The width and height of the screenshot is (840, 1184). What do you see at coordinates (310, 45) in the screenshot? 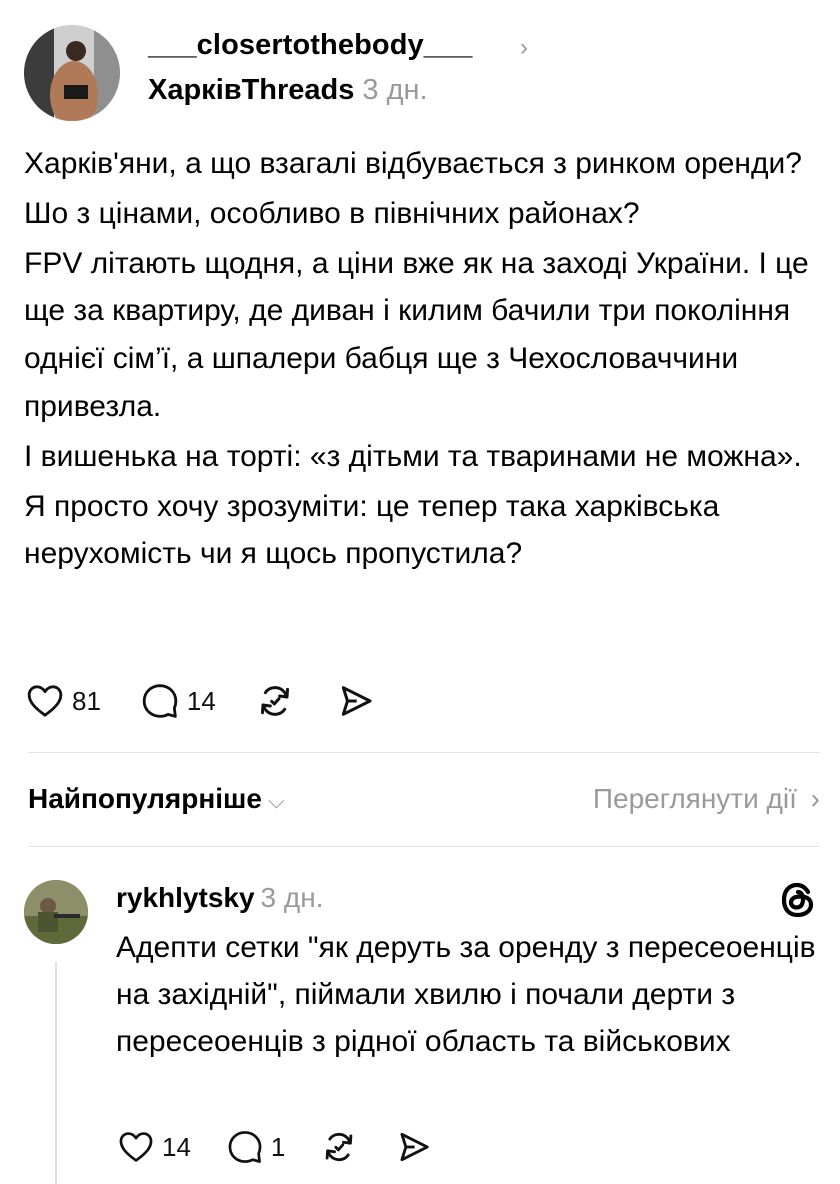
I see `author-username: ___closertothebody___` at bounding box center [310, 45].